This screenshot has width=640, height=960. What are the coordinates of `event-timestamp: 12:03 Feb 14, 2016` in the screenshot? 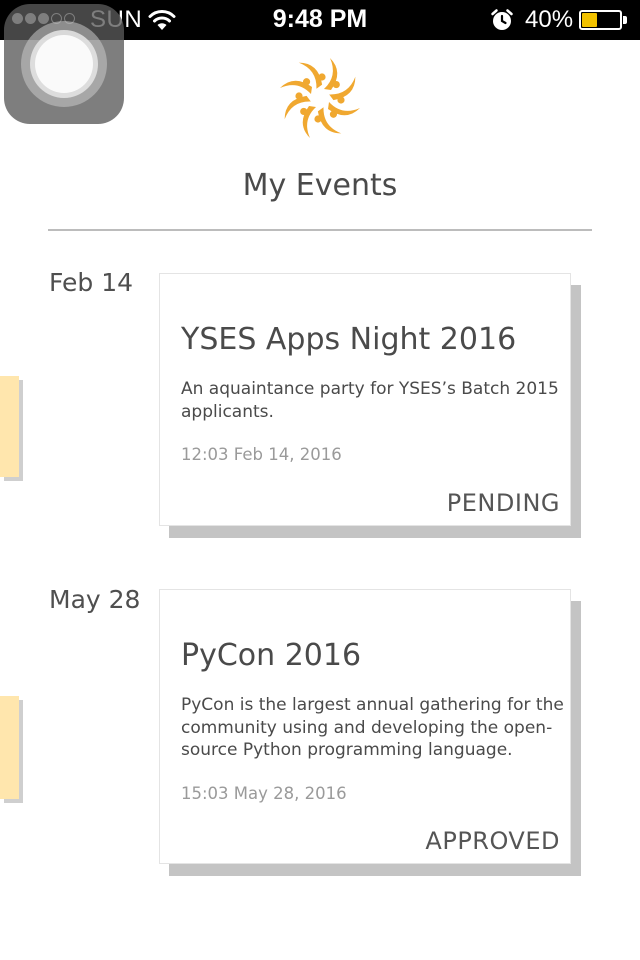 It's located at (261, 454).